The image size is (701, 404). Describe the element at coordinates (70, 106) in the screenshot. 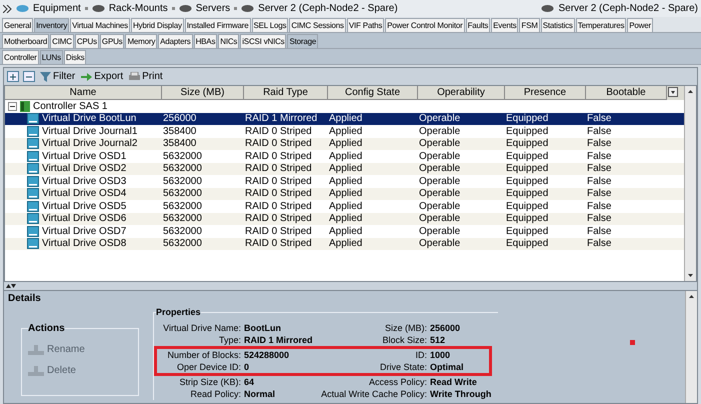

I see `tree-item: Controller SAS 1` at that location.